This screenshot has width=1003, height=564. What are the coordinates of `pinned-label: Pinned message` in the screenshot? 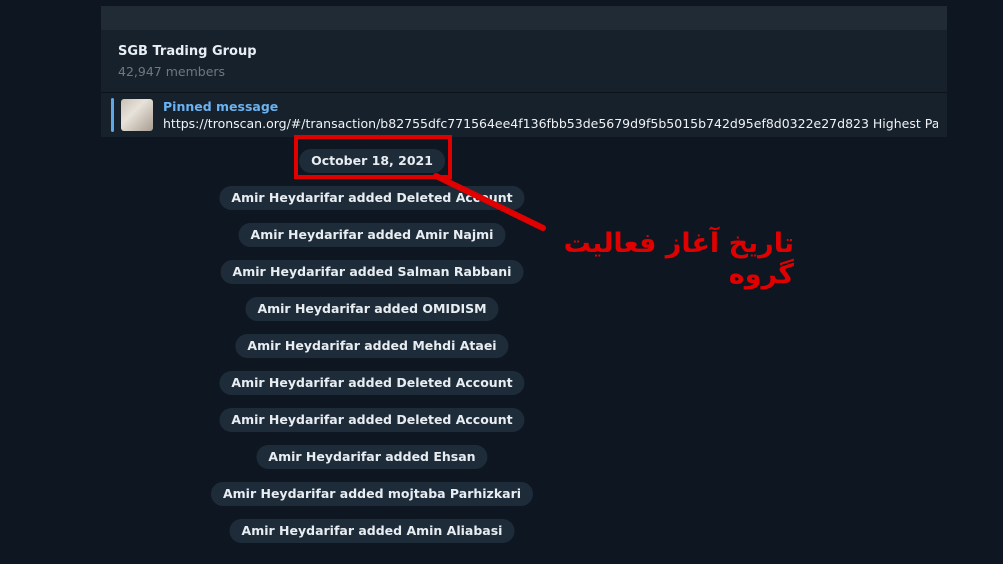 It's located at (221, 106).